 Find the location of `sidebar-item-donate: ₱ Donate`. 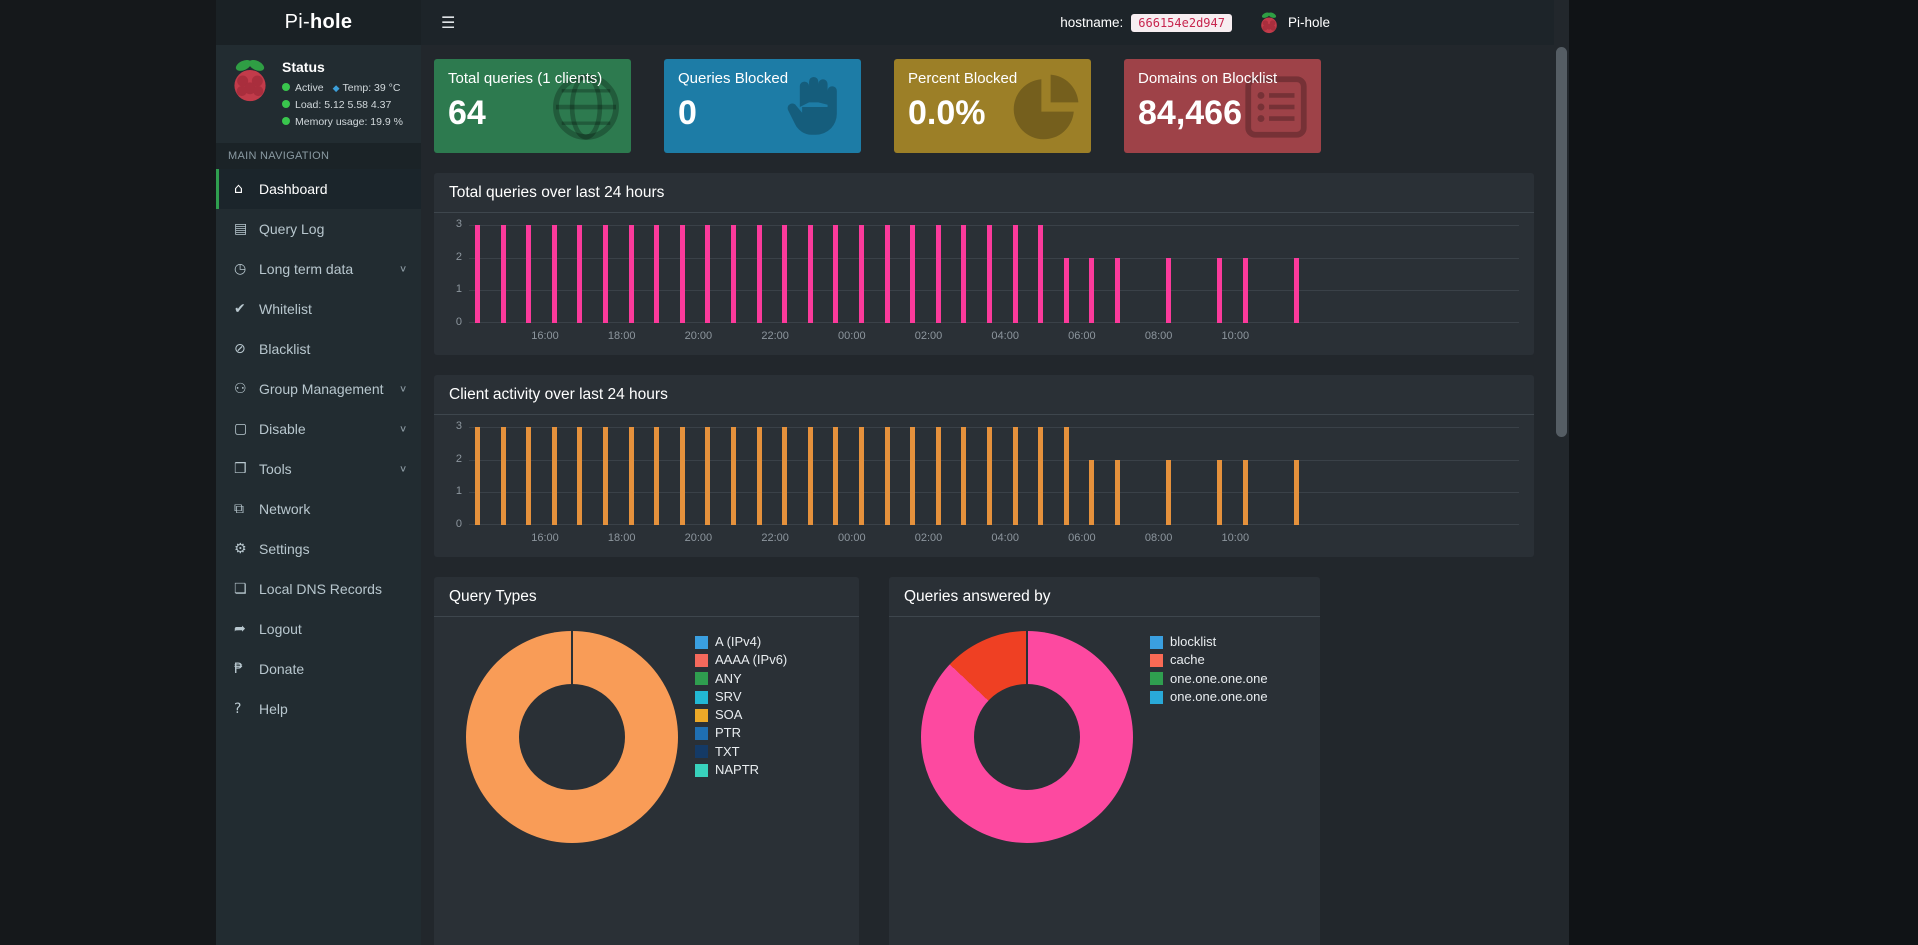

sidebar-item-donate: ₱ Donate is located at coordinates (318, 669).